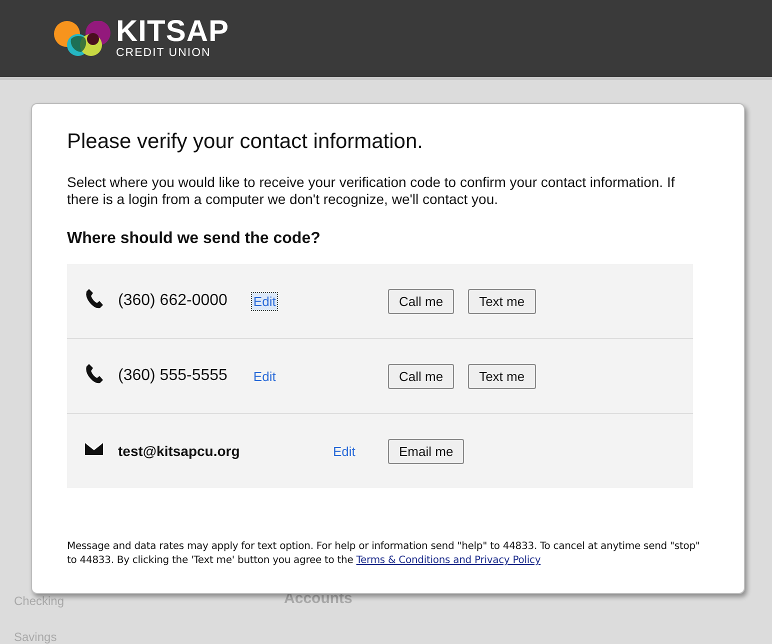 Image resolution: width=772 pixels, height=644 pixels. What do you see at coordinates (194, 239) in the screenshot?
I see `question-heading: Where should we send the code?` at bounding box center [194, 239].